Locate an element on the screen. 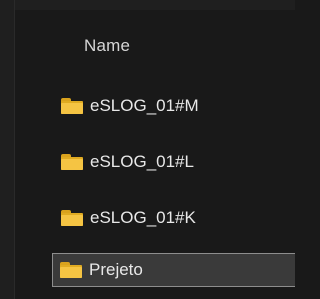  file-row-eslog-k: eSLOG_01#K is located at coordinates (174, 218).